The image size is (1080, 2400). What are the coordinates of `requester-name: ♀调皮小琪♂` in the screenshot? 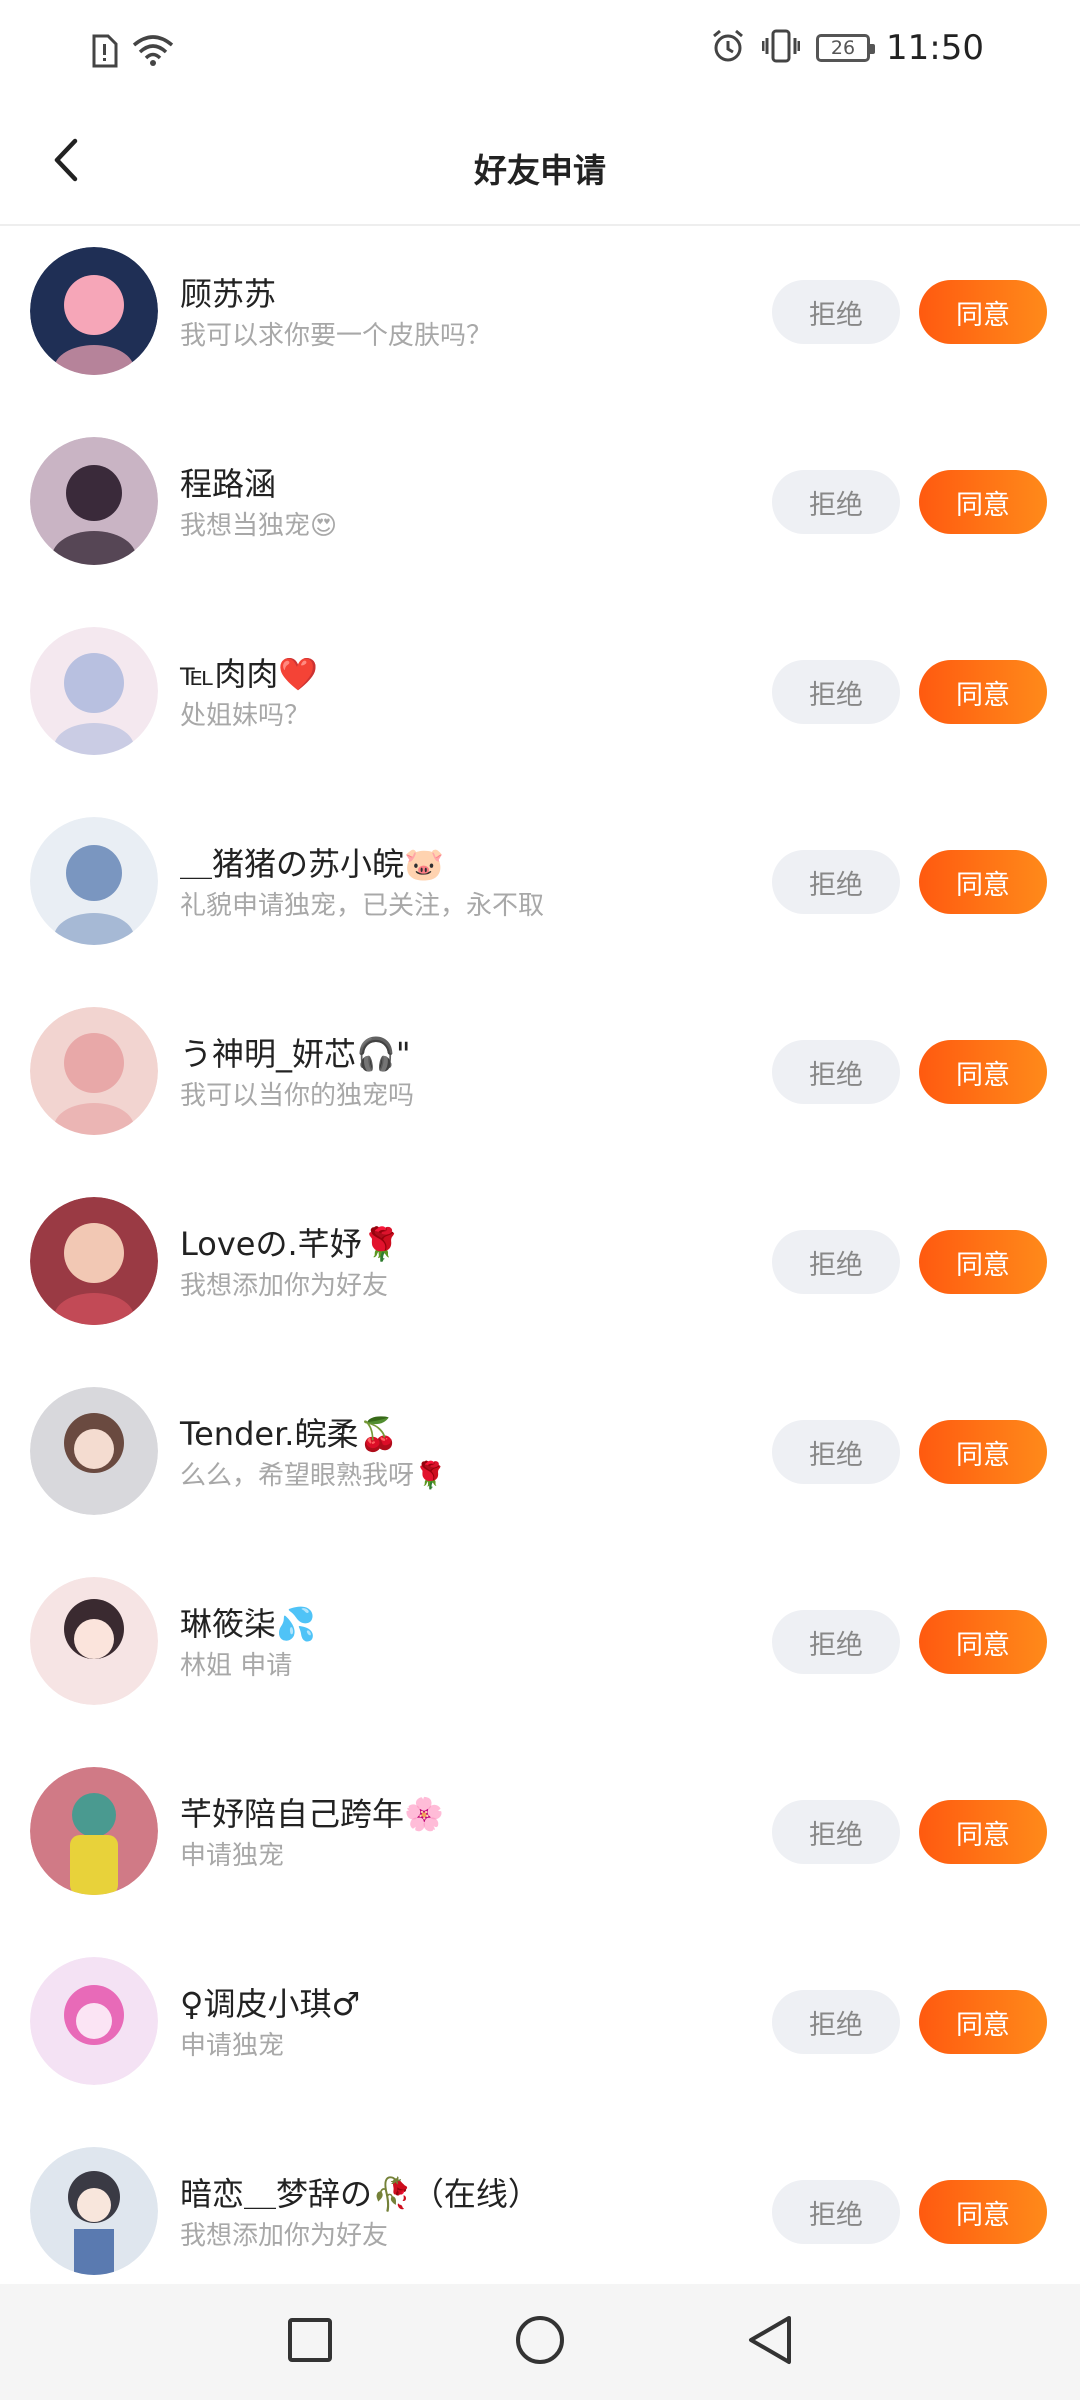 It's located at (270, 2004).